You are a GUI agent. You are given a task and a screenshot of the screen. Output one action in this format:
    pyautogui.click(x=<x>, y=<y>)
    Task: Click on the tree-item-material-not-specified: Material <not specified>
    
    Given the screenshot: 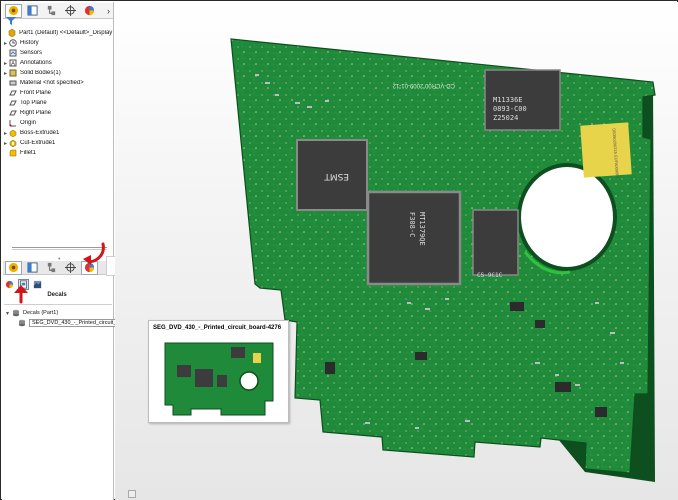 What is the action you would take?
    pyautogui.click(x=58, y=83)
    